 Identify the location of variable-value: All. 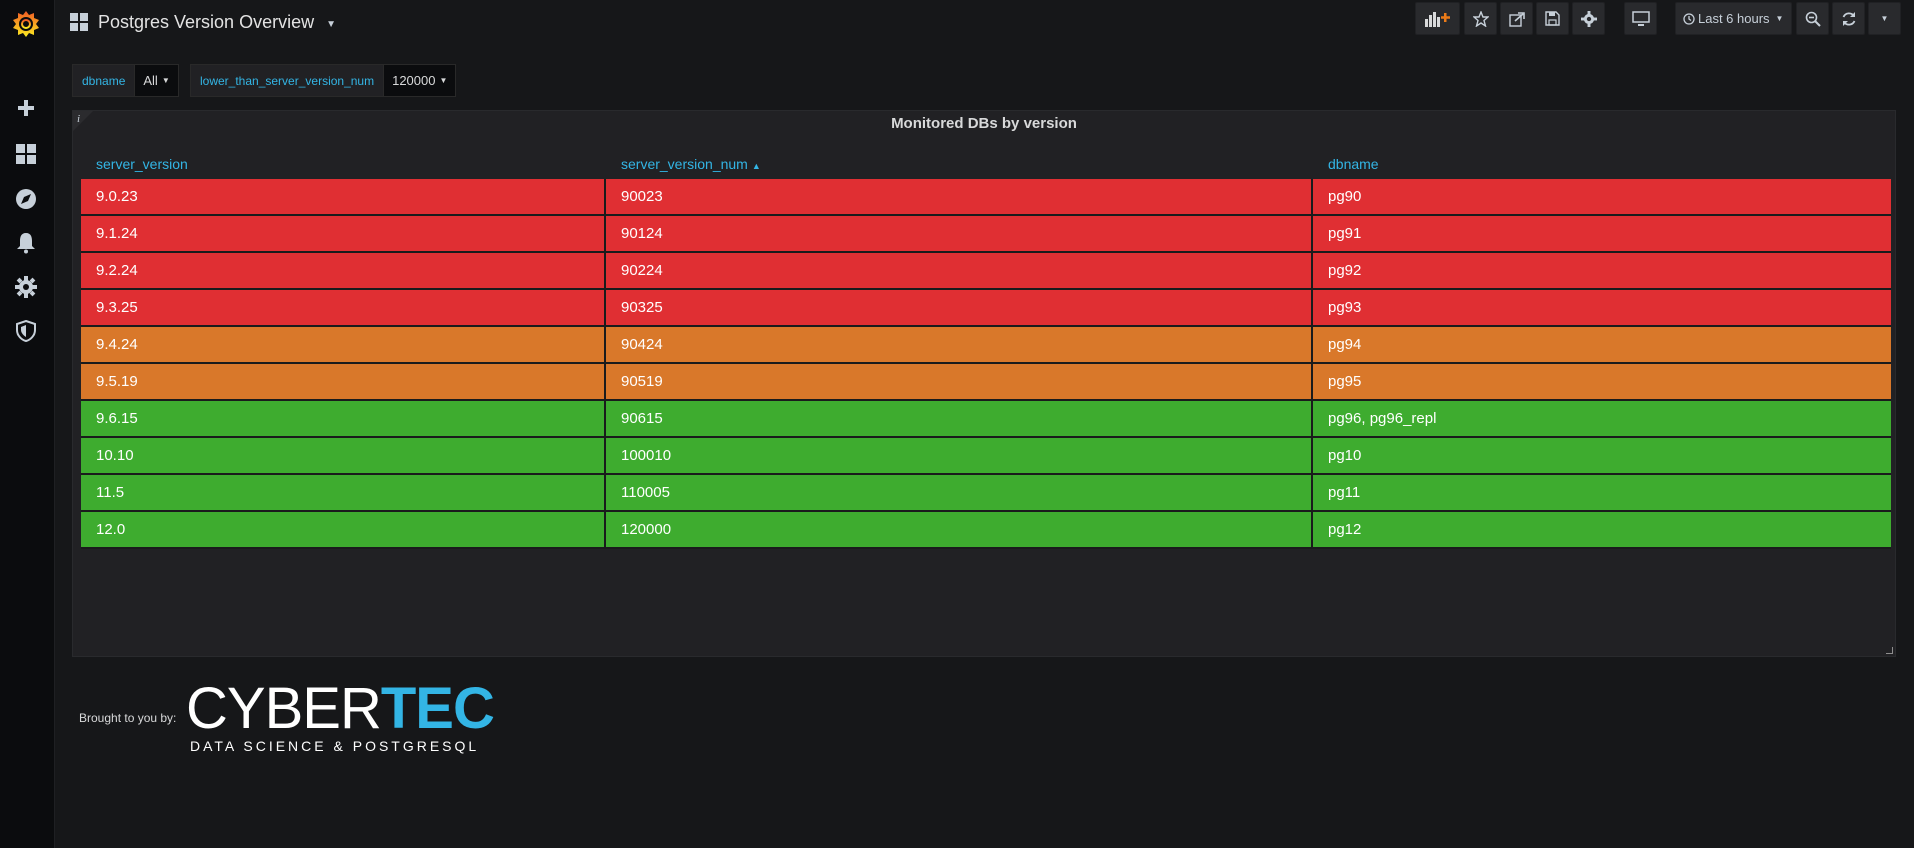
(150, 80).